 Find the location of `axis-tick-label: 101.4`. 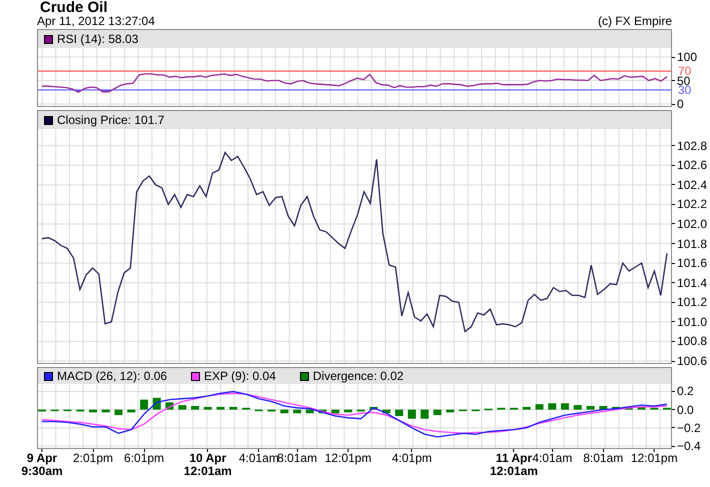

axis-tick-label: 101.4 is located at coordinates (692, 283).